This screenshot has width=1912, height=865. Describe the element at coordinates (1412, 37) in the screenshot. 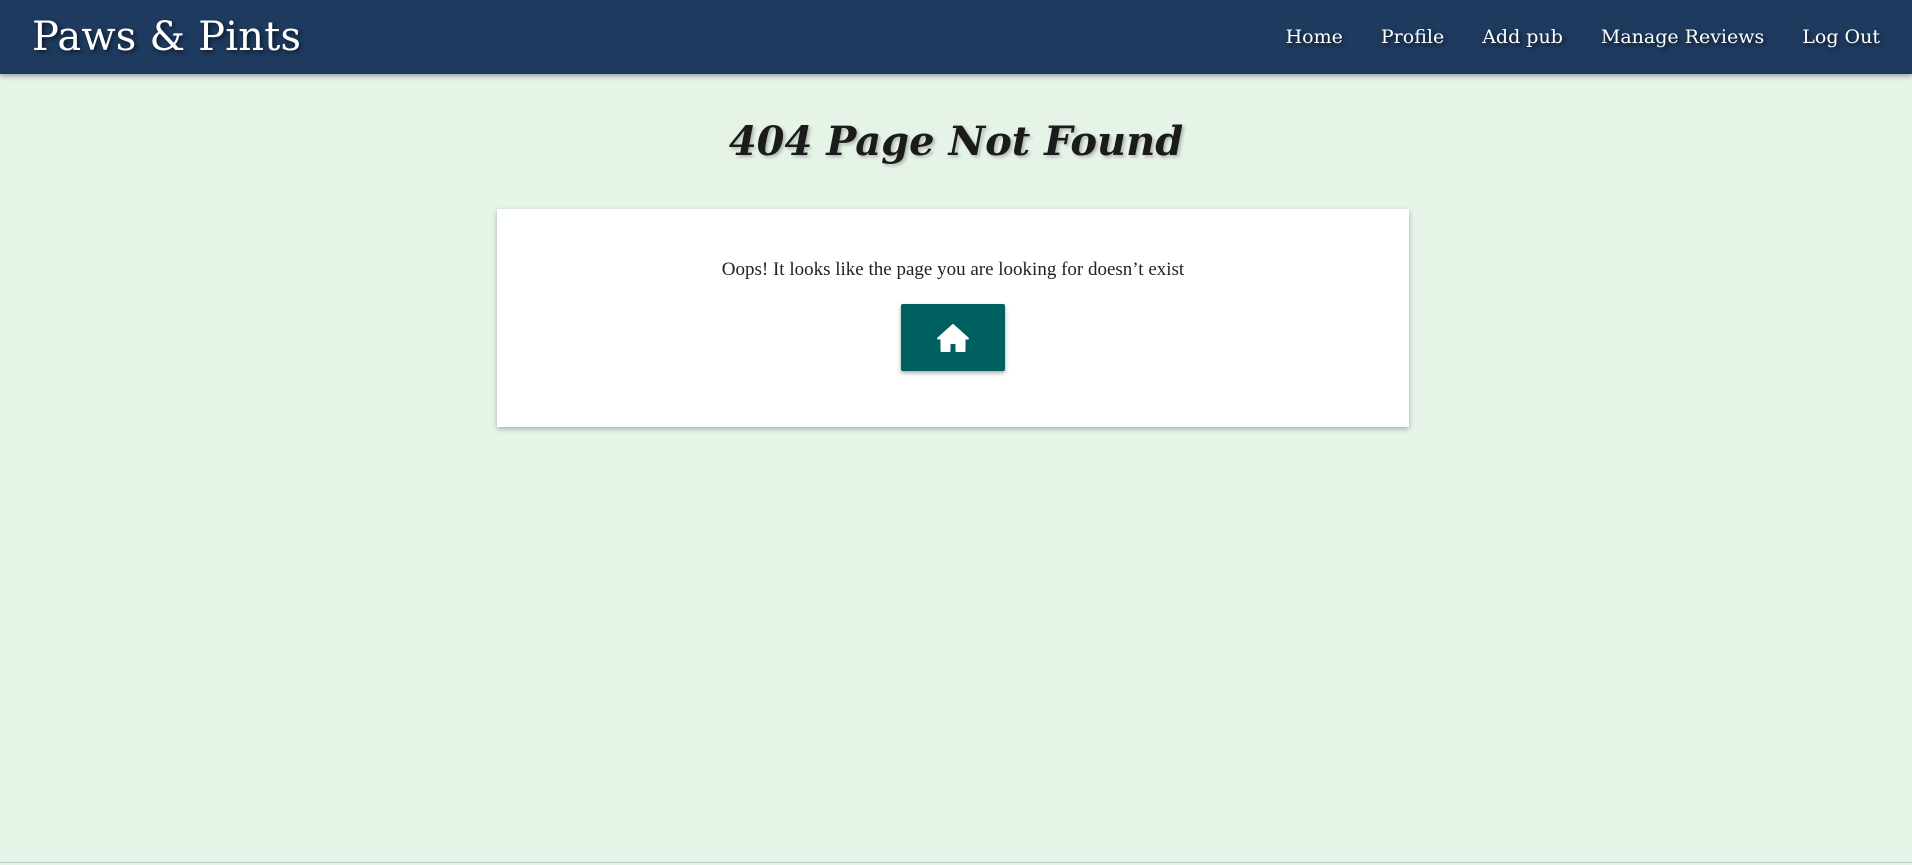

I see `nav-link-profile: Profile` at that location.